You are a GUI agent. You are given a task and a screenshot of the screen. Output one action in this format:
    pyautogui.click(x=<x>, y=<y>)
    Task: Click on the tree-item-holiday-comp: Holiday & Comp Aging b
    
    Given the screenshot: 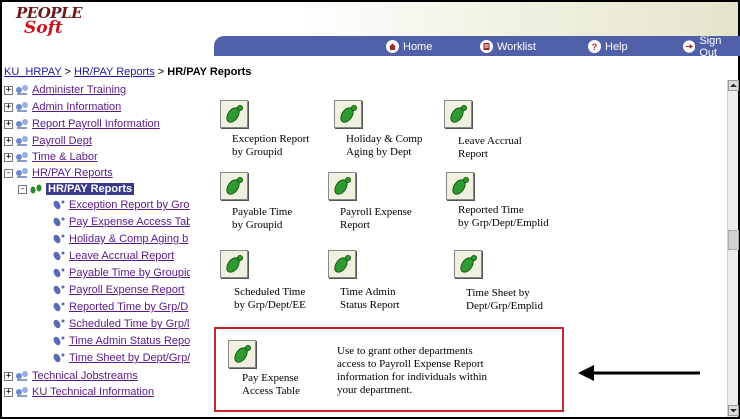 What is the action you would take?
    pyautogui.click(x=120, y=239)
    